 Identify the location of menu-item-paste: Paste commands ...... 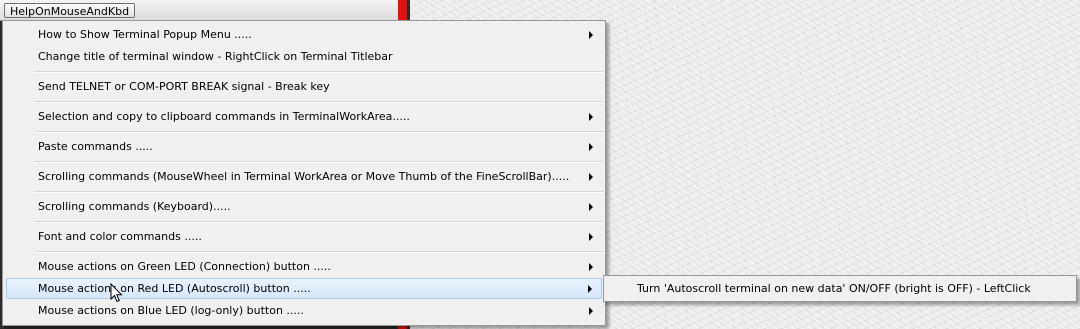
(304, 146).